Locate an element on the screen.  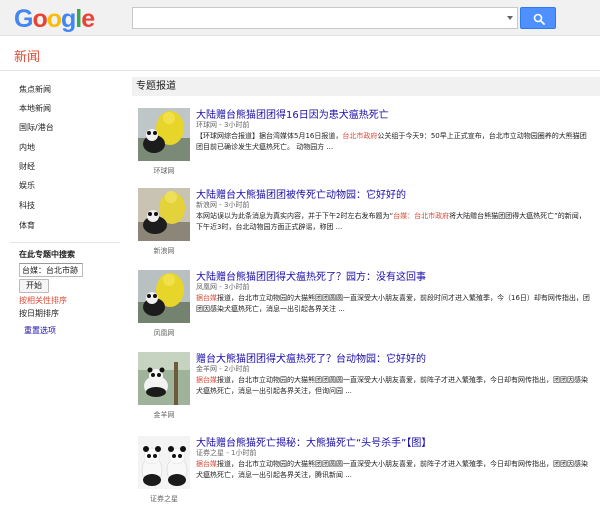
article-time: 1小时前 is located at coordinates (243, 453).